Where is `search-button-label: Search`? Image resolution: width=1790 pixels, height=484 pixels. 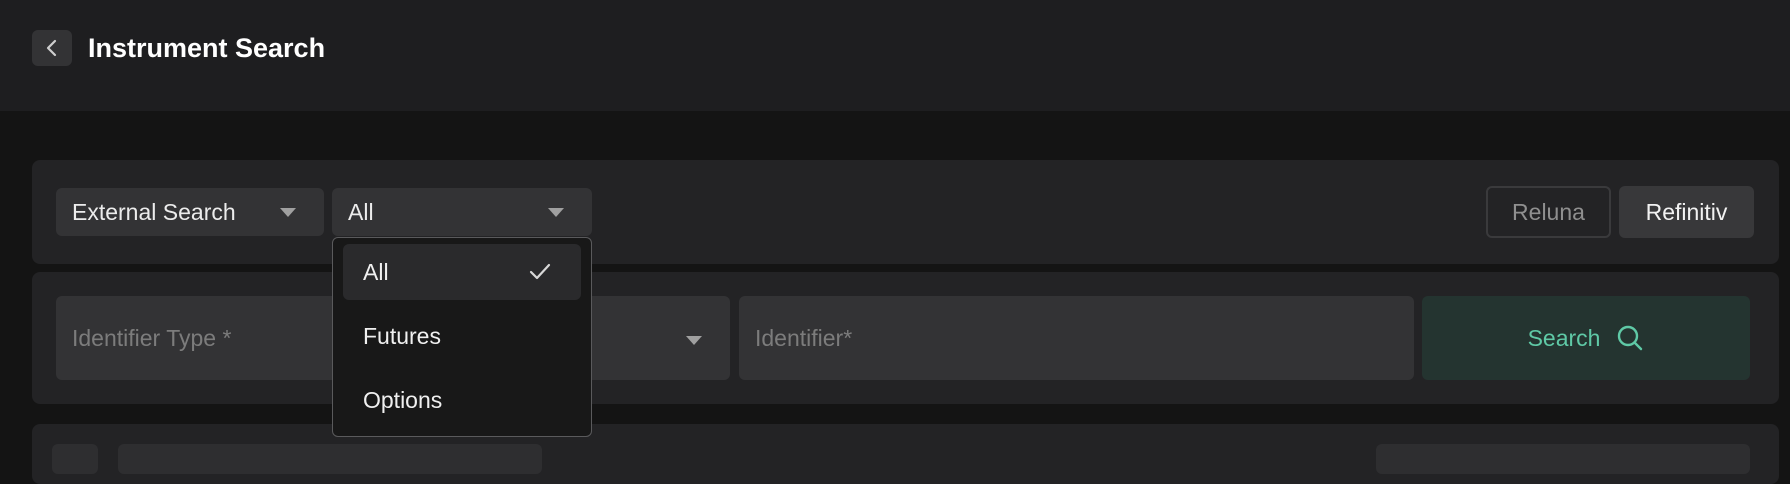 search-button-label: Search is located at coordinates (1564, 337).